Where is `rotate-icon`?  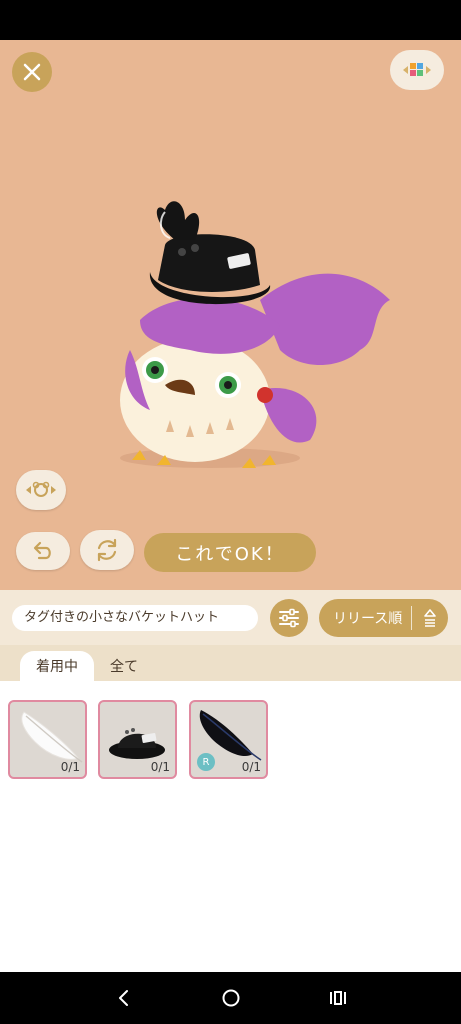 rotate-icon is located at coordinates (107, 550).